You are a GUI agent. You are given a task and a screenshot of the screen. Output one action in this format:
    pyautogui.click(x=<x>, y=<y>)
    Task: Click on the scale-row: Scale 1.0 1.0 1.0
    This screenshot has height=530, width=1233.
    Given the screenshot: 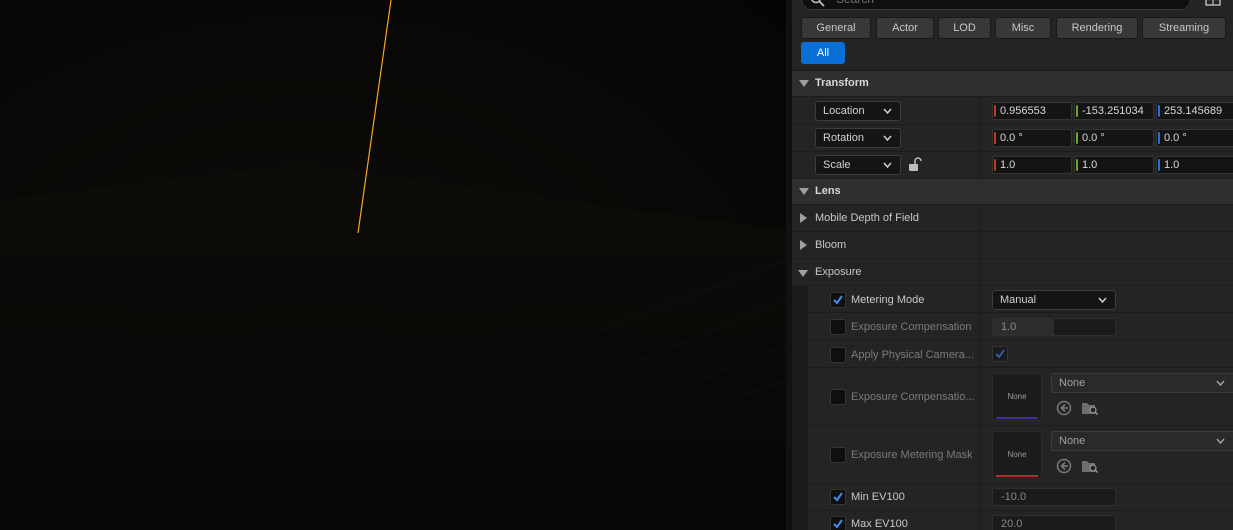 What is the action you would take?
    pyautogui.click(x=1012, y=164)
    